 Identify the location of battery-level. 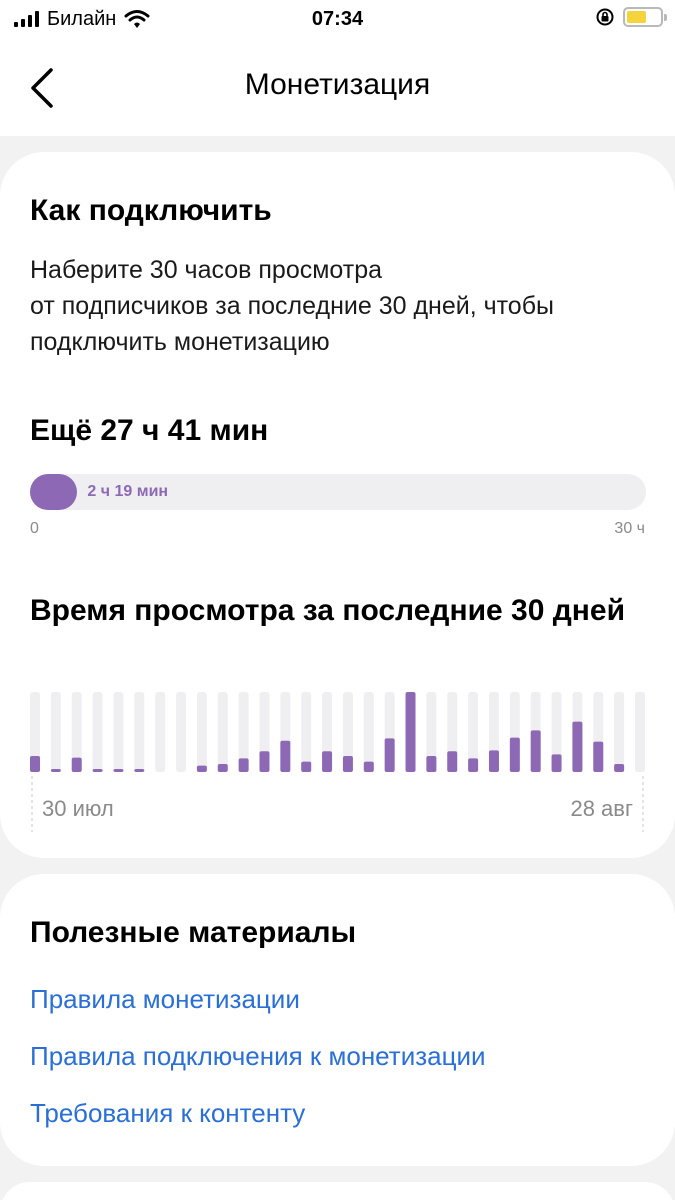
(636, 17).